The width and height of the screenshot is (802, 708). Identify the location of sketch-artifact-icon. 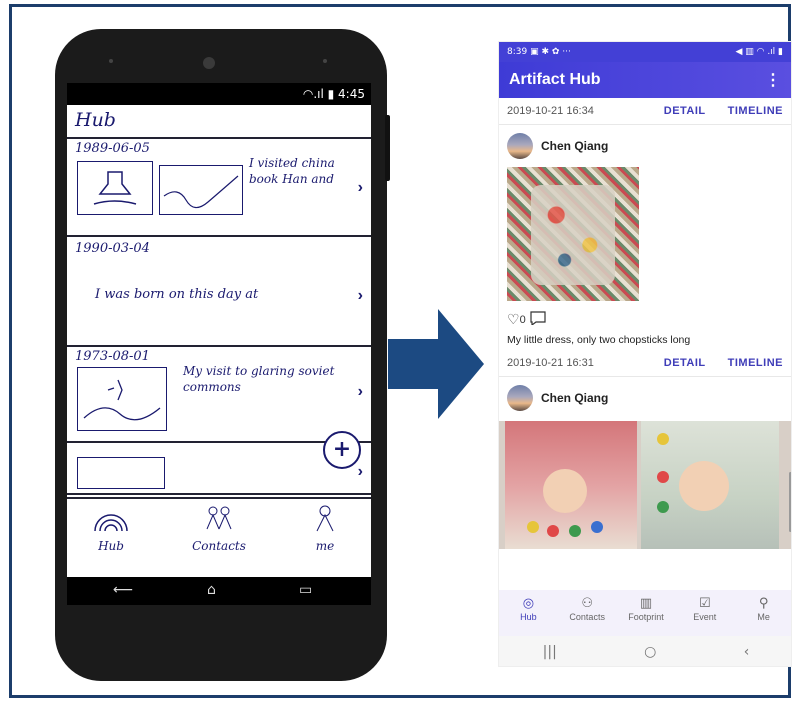
(115, 188).